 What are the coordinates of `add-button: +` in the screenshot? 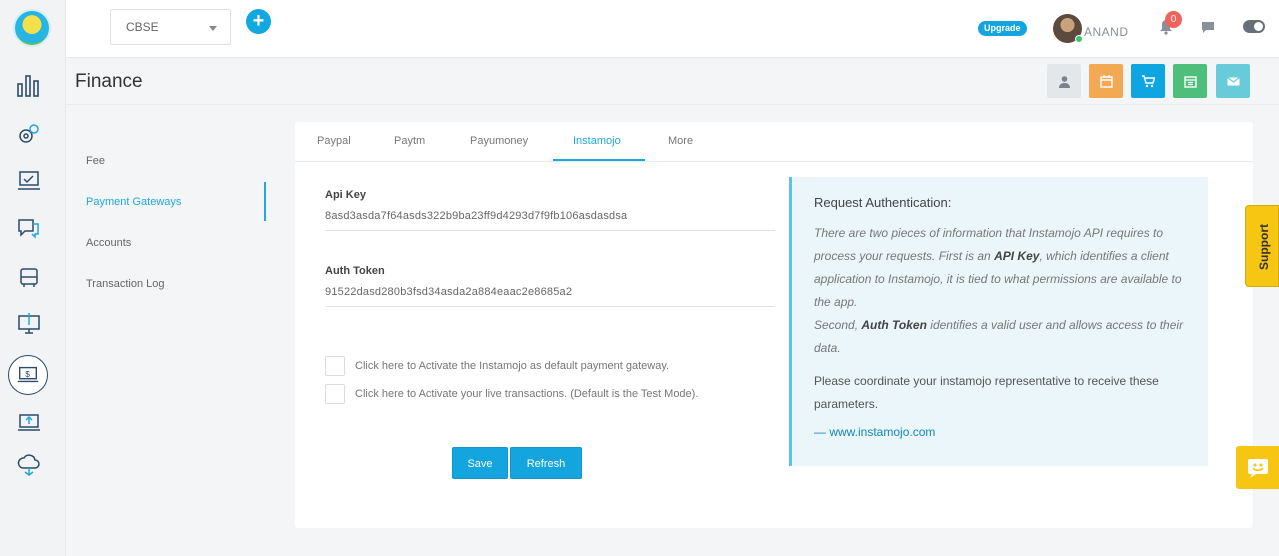 It's located at (258, 21).